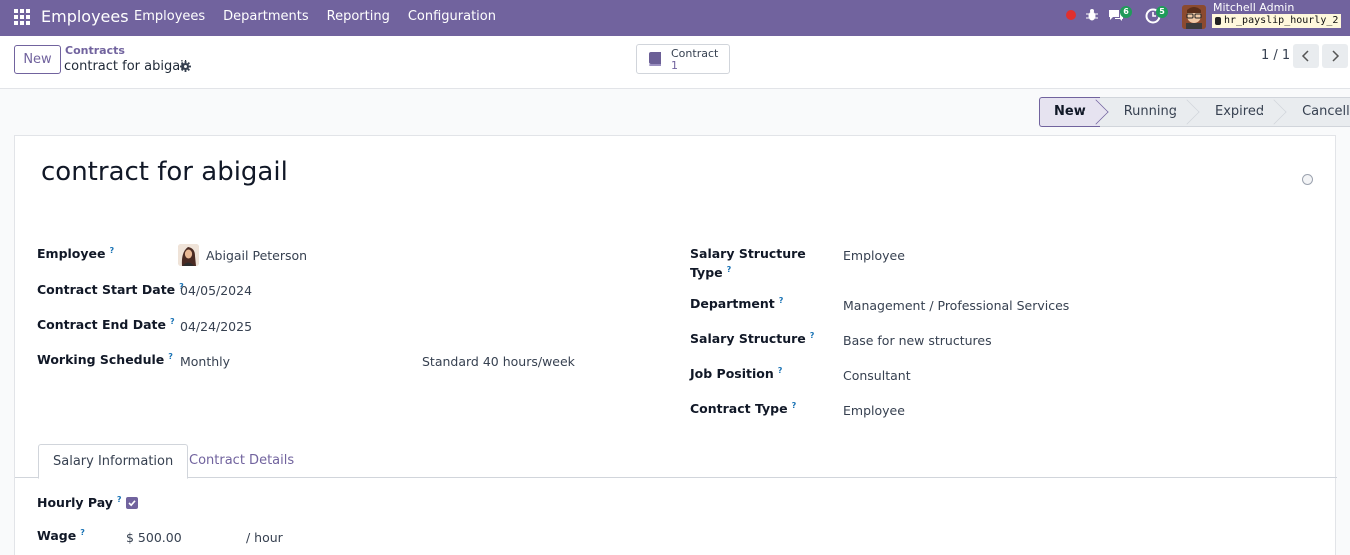  Describe the element at coordinates (877, 375) in the screenshot. I see `job-position-value: Consultant` at that location.